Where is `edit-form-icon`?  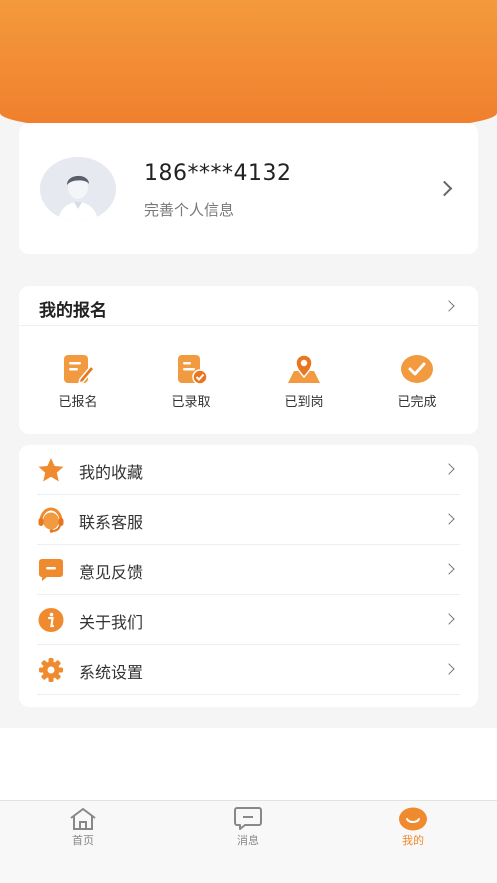 edit-form-icon is located at coordinates (80, 370).